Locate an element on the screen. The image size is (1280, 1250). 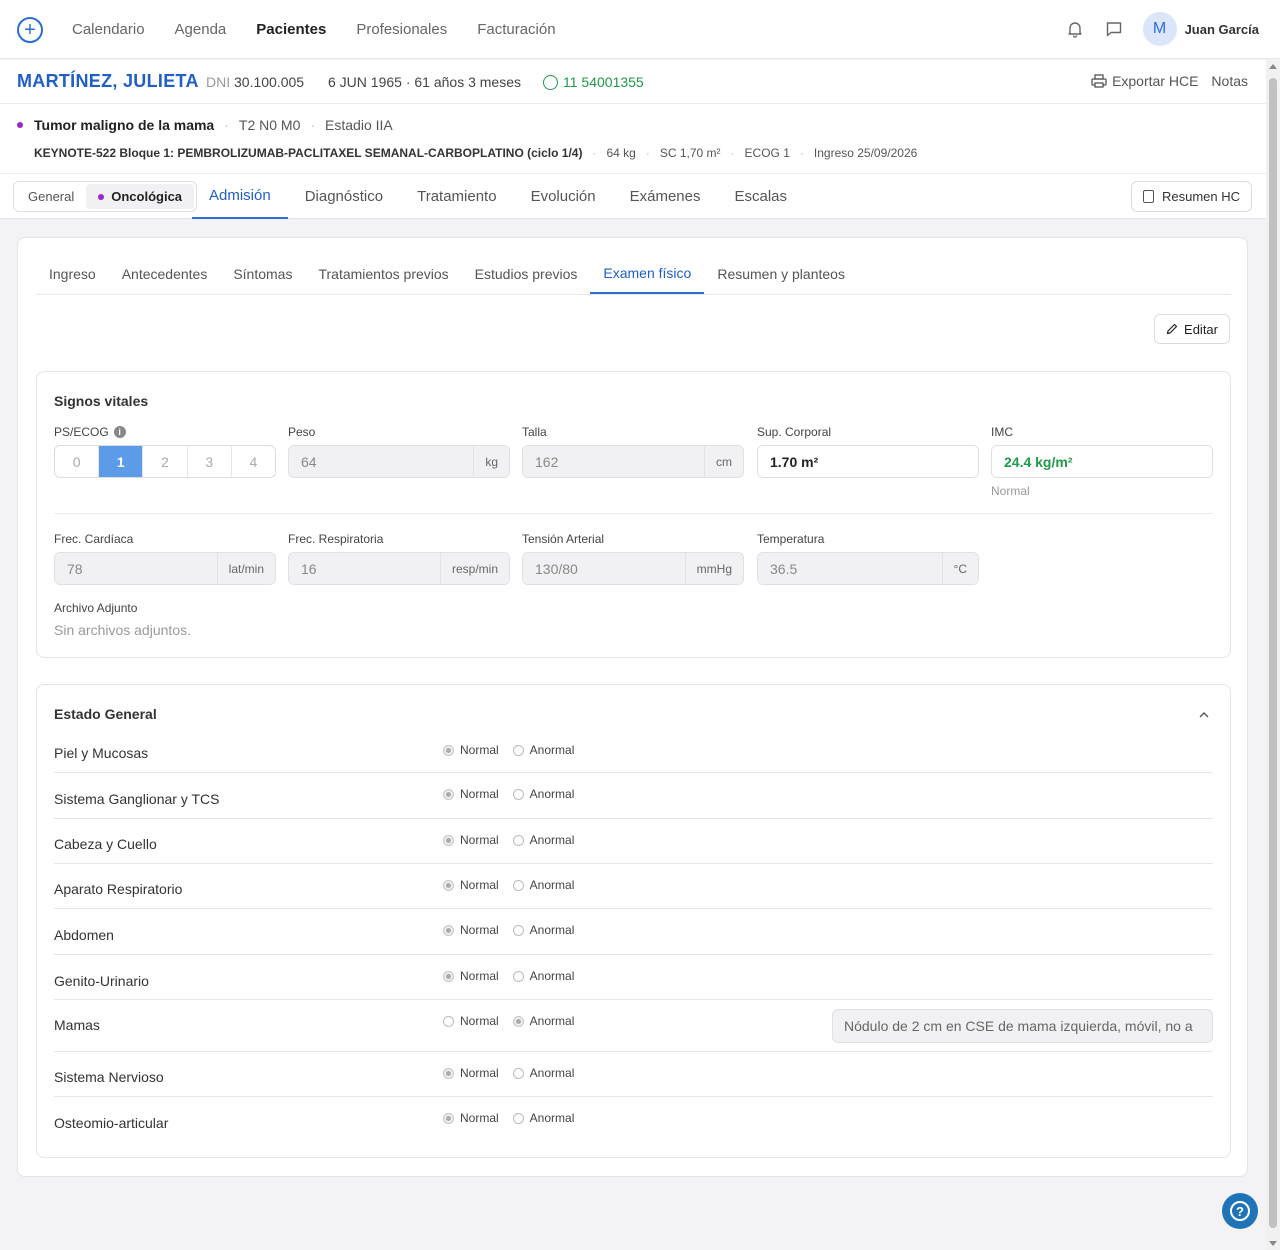
tab-examenes: Exámenes is located at coordinates (665, 196).